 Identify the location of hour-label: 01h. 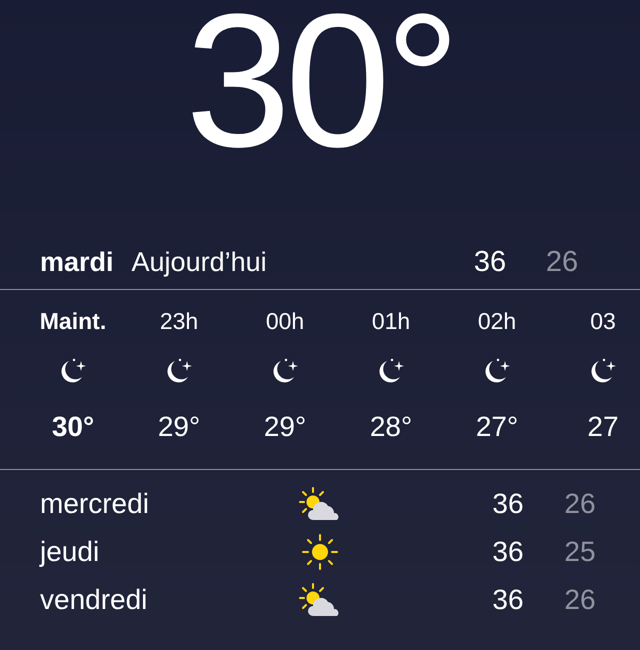
(391, 320).